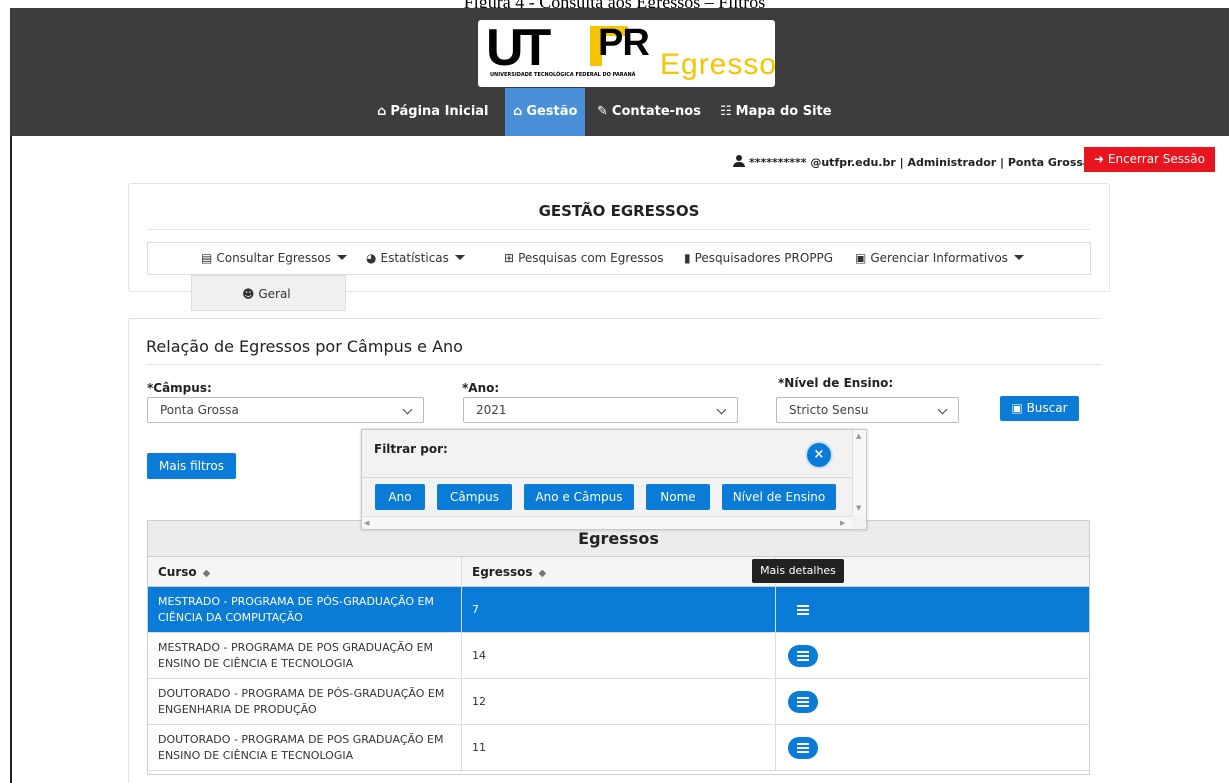  Describe the element at coordinates (400, 497) in the screenshot. I see `filter-ano-button: Ano` at that location.